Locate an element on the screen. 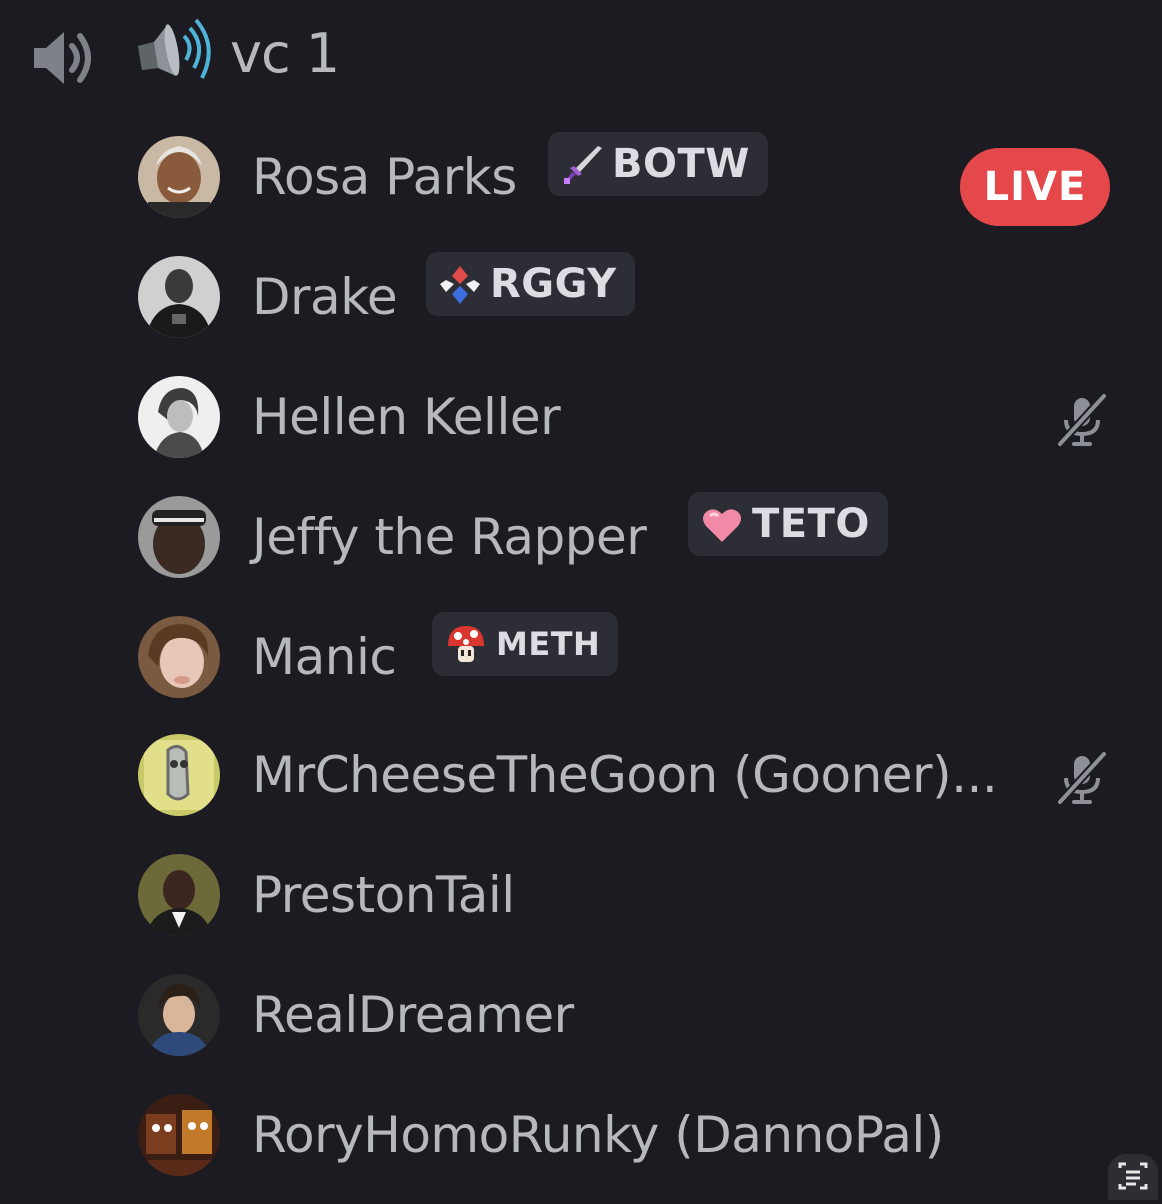 The height and width of the screenshot is (1204, 1162). server-tag-label: METH is located at coordinates (548, 644).